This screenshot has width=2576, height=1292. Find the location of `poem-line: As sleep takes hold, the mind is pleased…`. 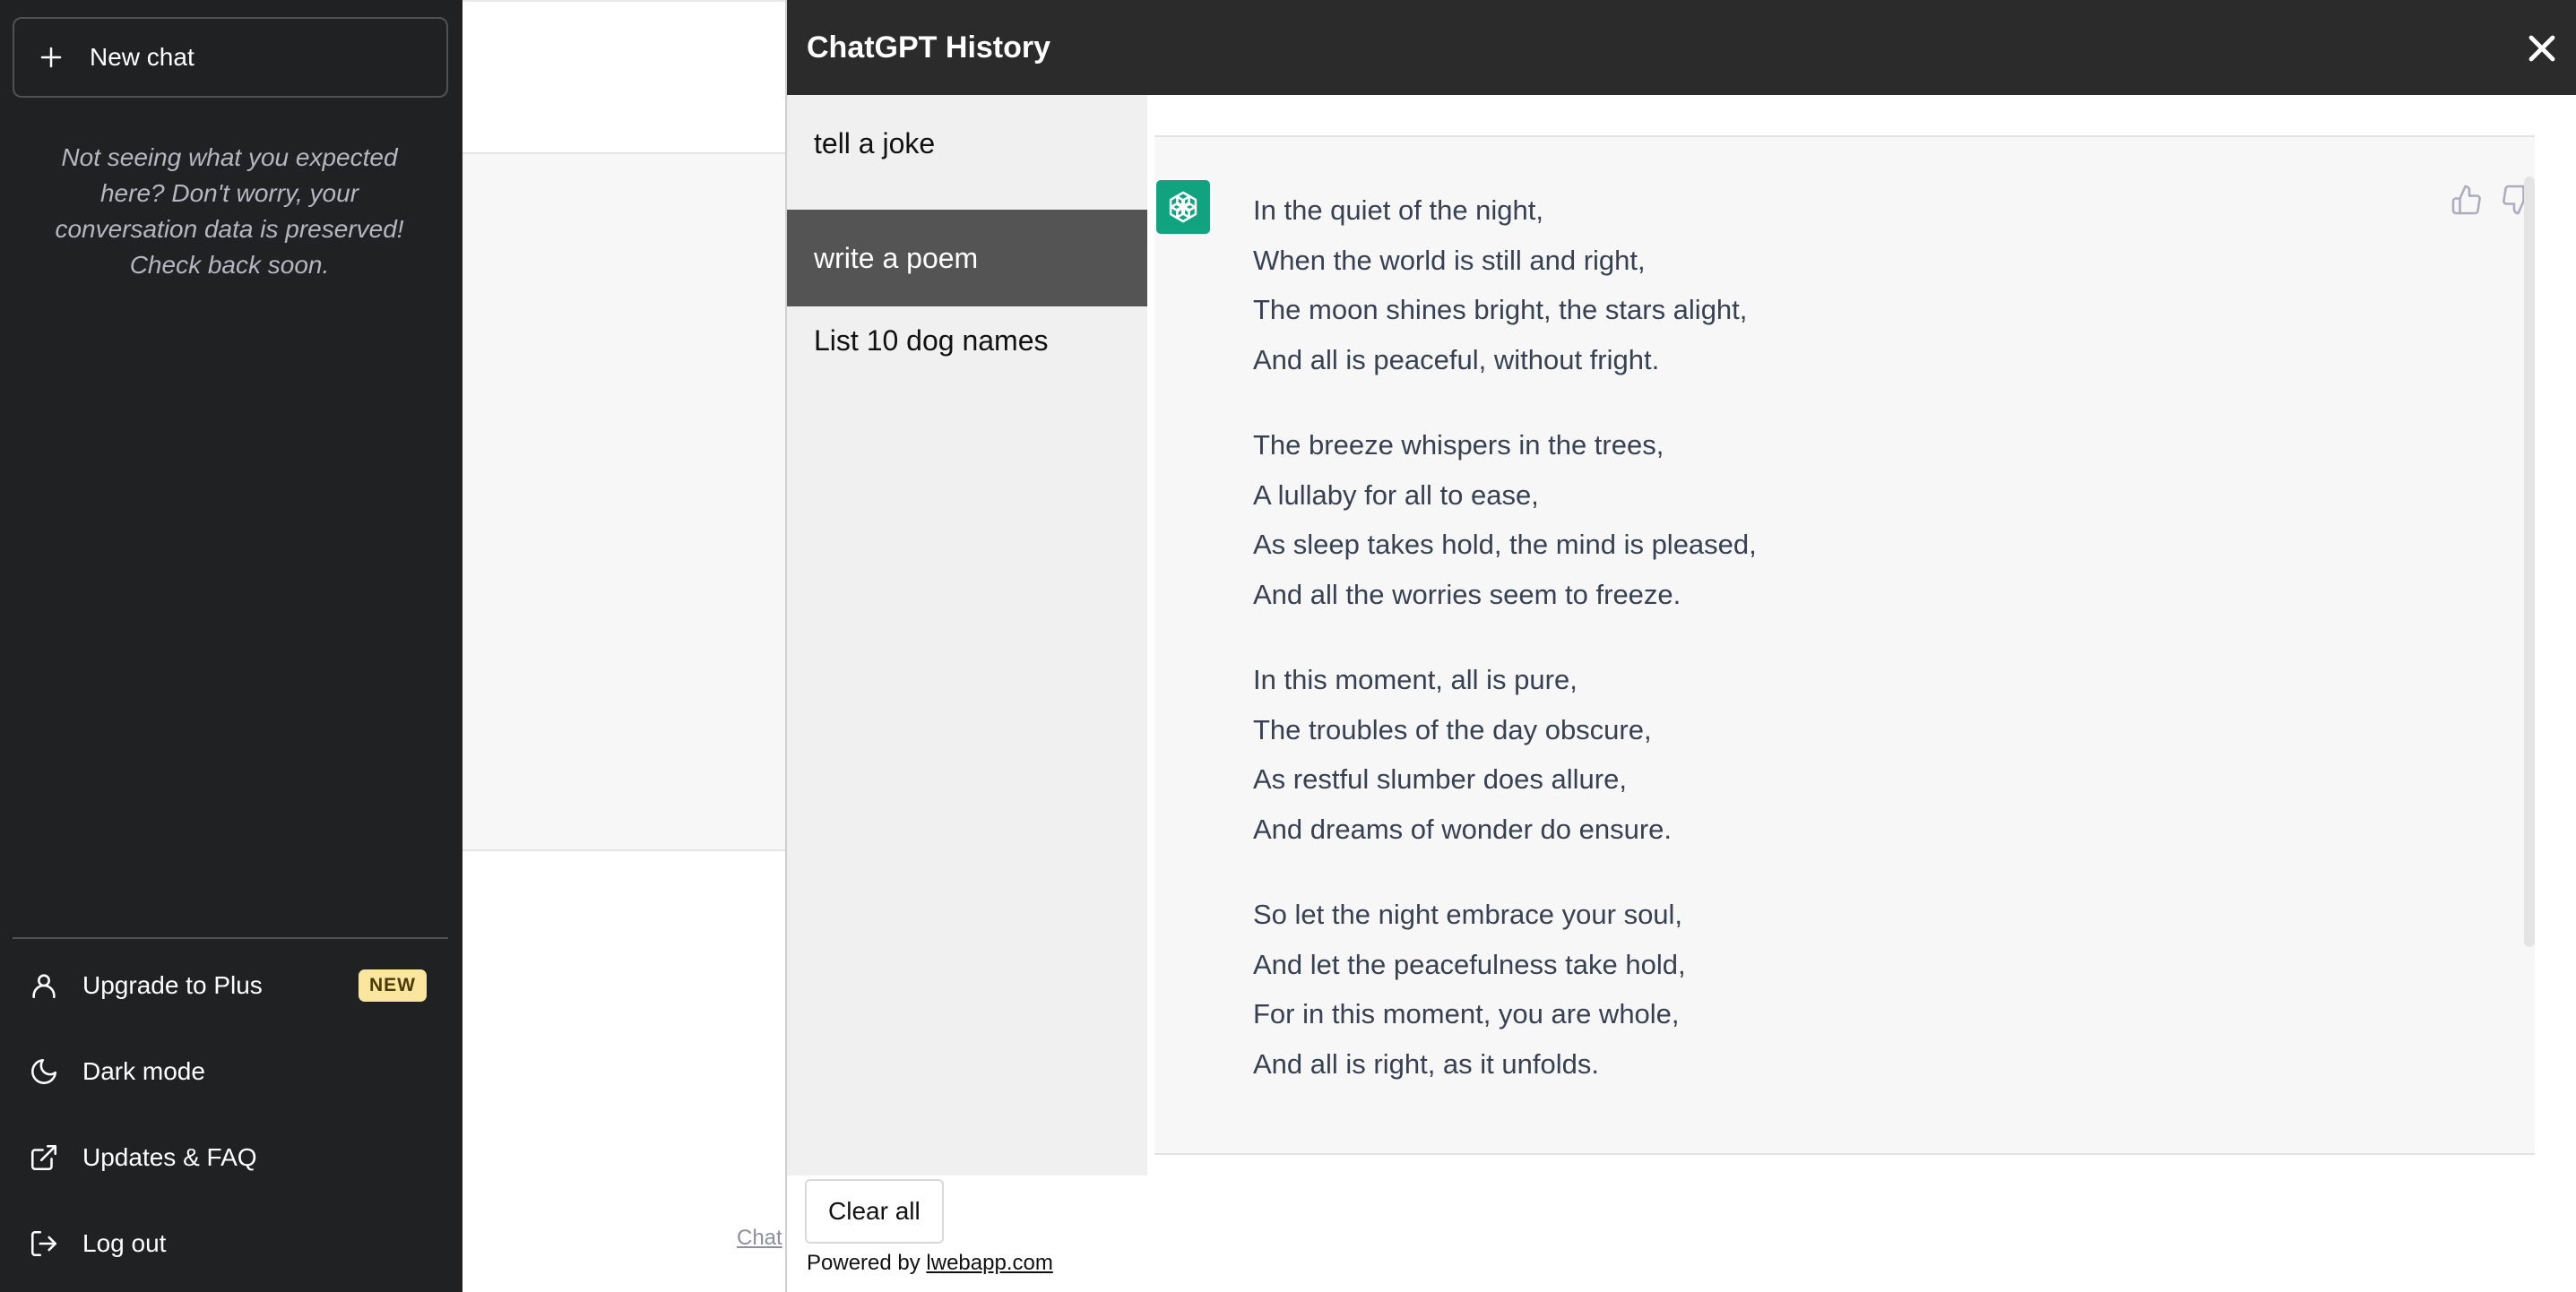

poem-line: As sleep takes hold, the mind is pleased… is located at coordinates (1505, 545).